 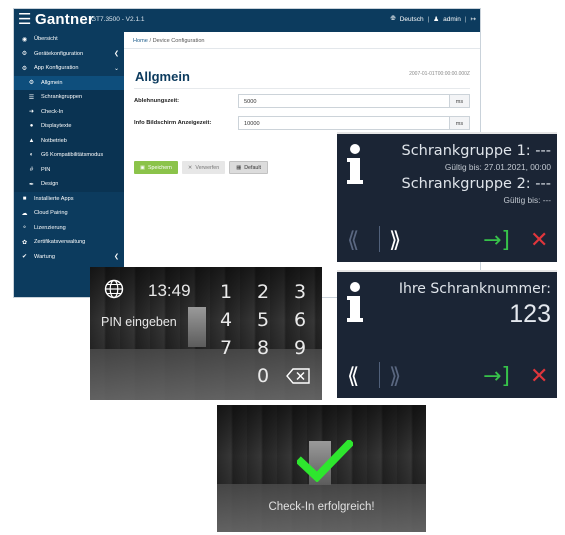 I want to click on top-right-controls: 🌐︎ Deutsch | ♟ admin | ↦, so click(x=433, y=19).